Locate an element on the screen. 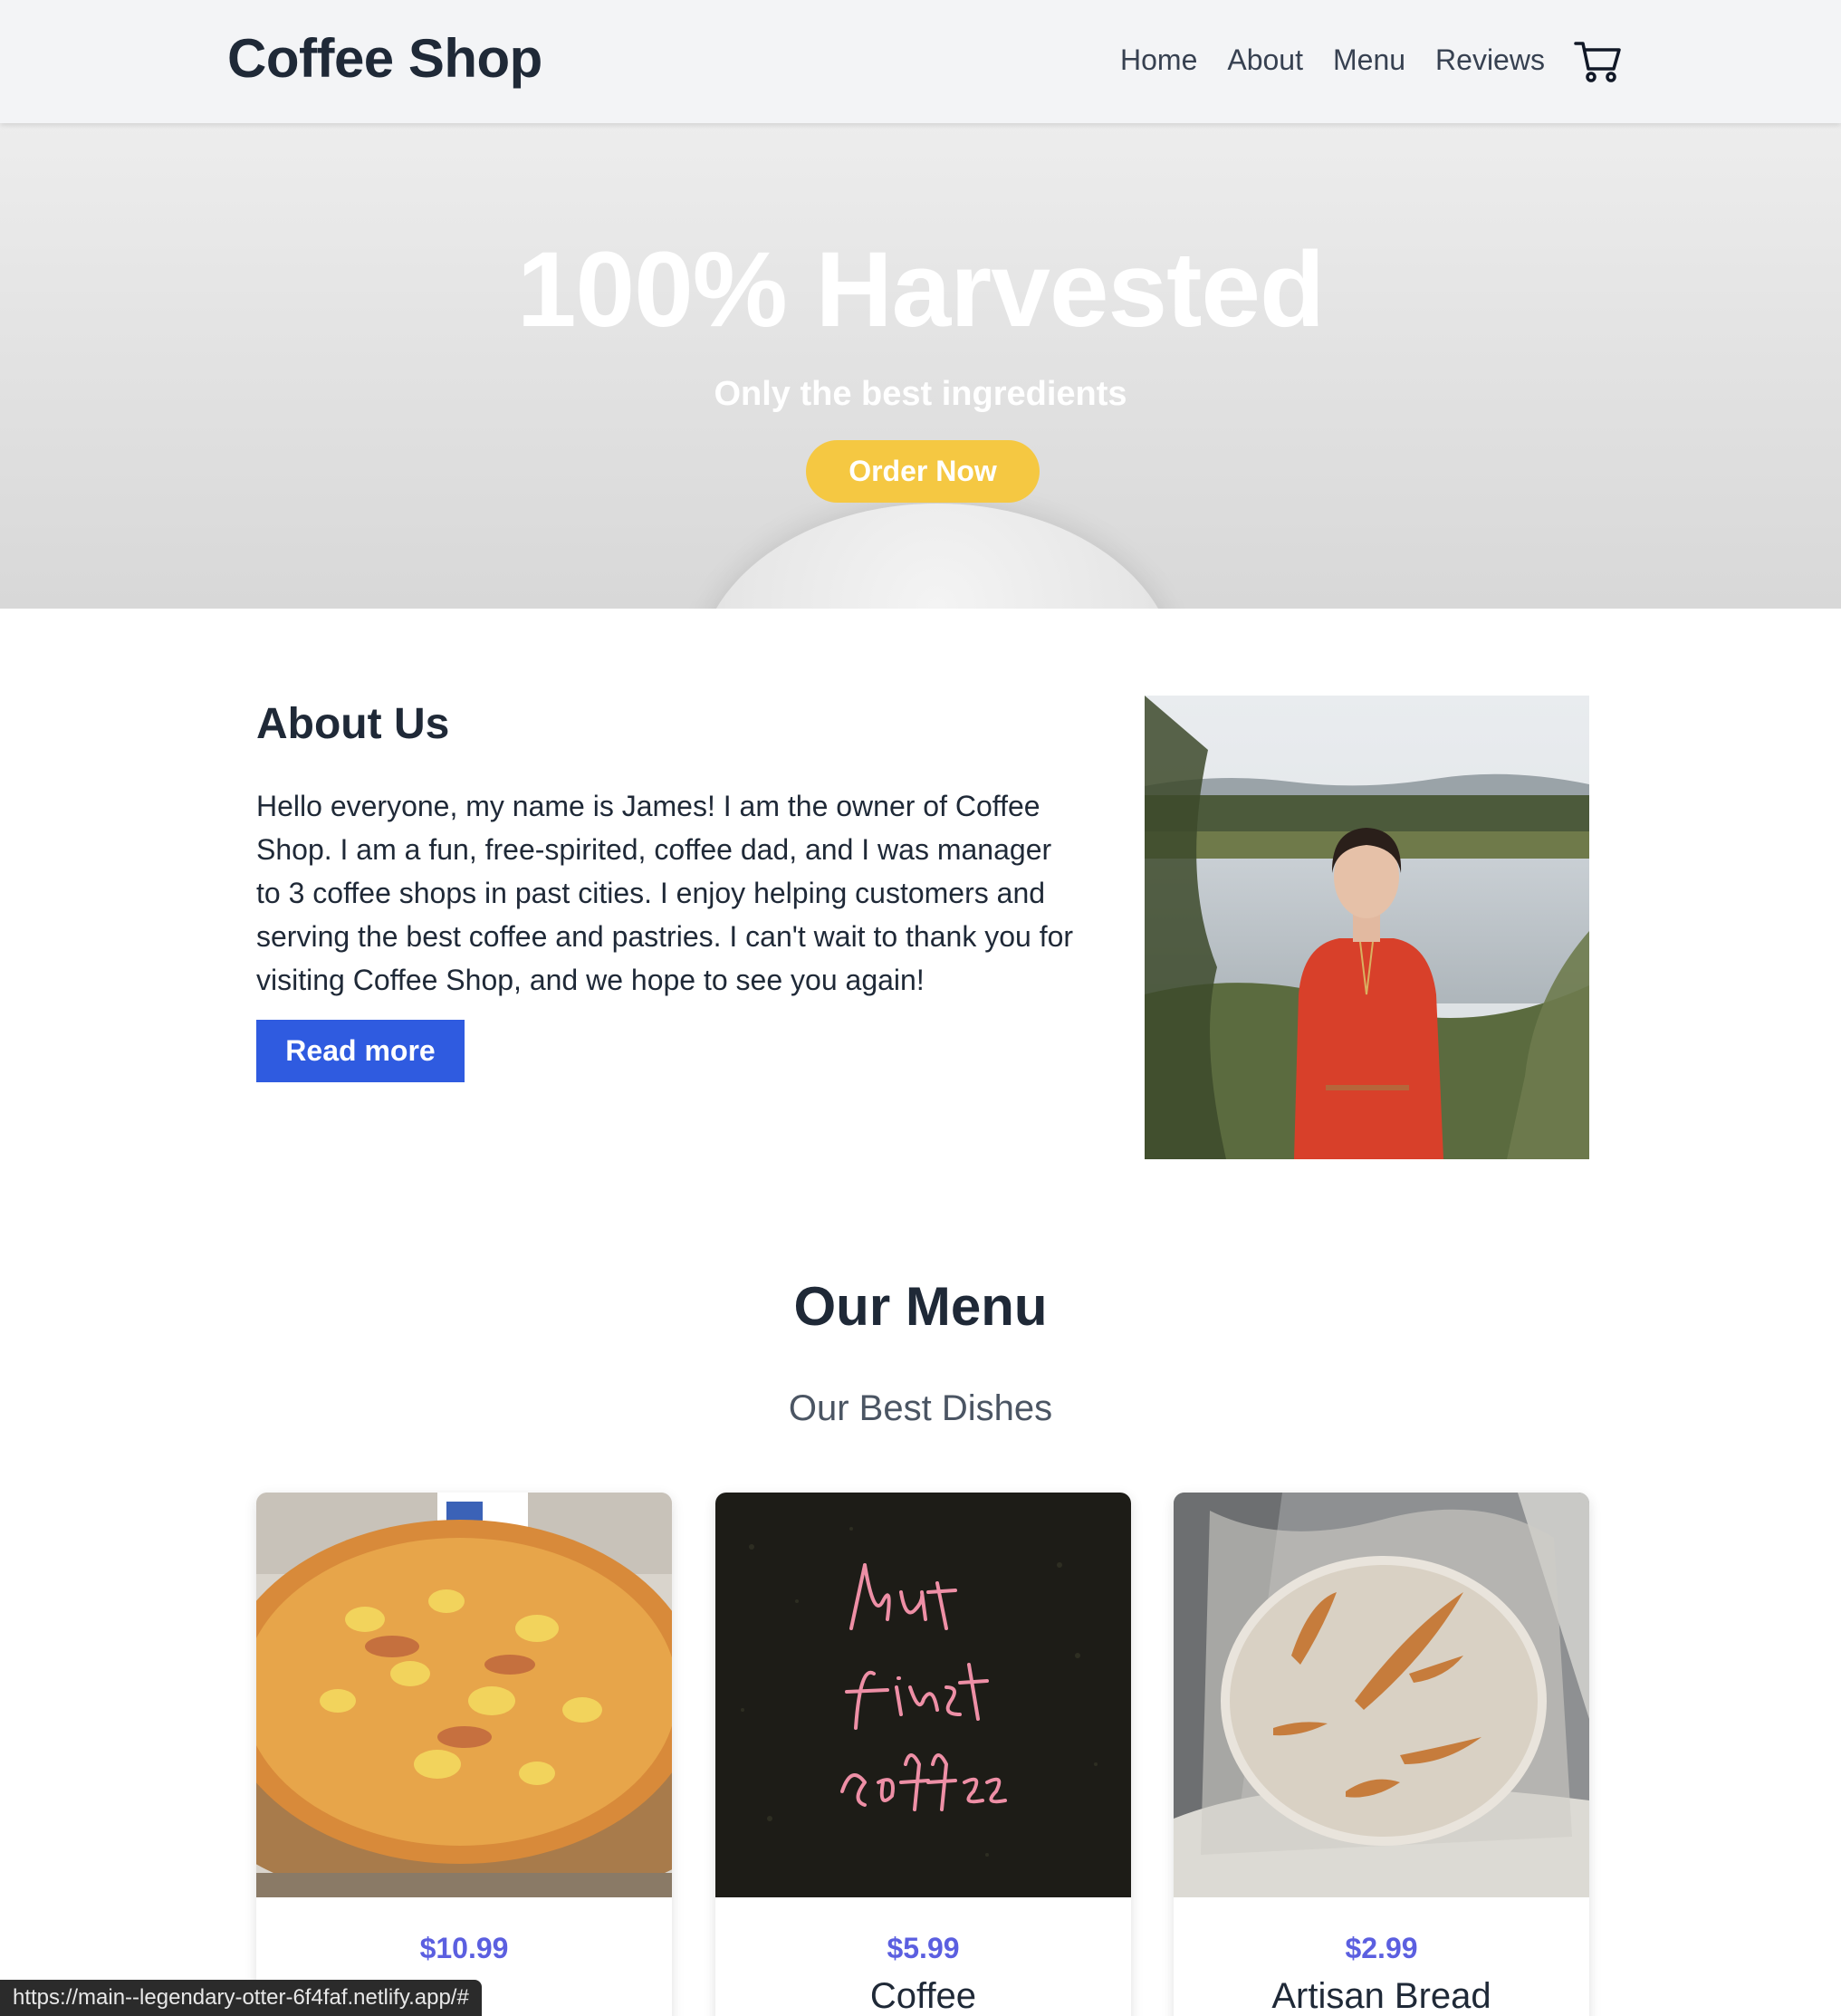 Image resolution: width=1841 pixels, height=2016 pixels. hero-background-plate is located at coordinates (937, 556).